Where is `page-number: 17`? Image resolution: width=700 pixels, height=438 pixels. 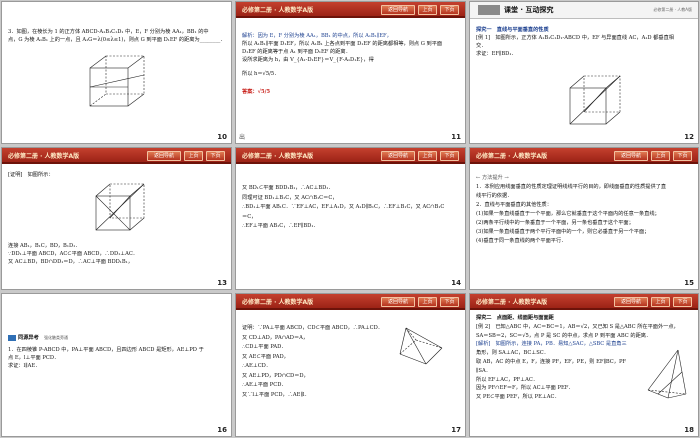 page-number: 17 is located at coordinates (456, 430).